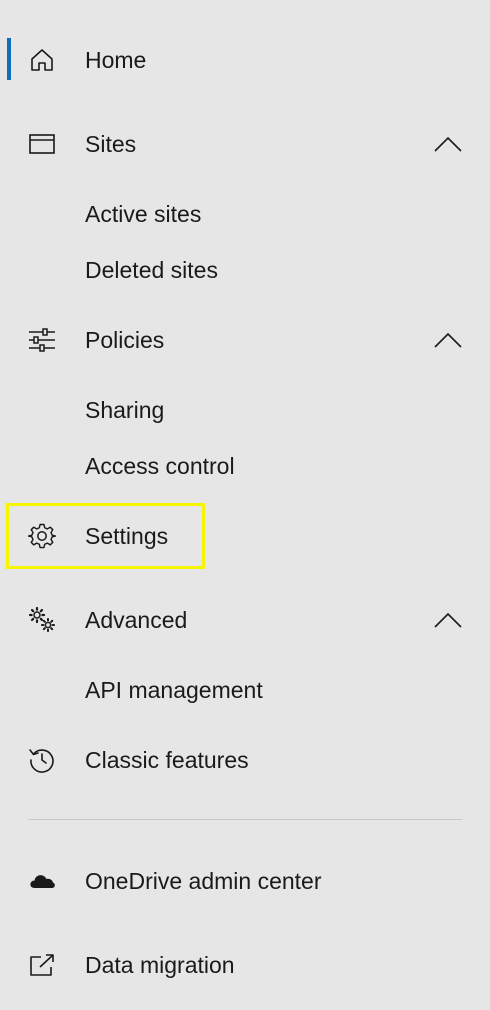  Describe the element at coordinates (203, 881) in the screenshot. I see `nav-item-label: OneDrive admin center` at that location.